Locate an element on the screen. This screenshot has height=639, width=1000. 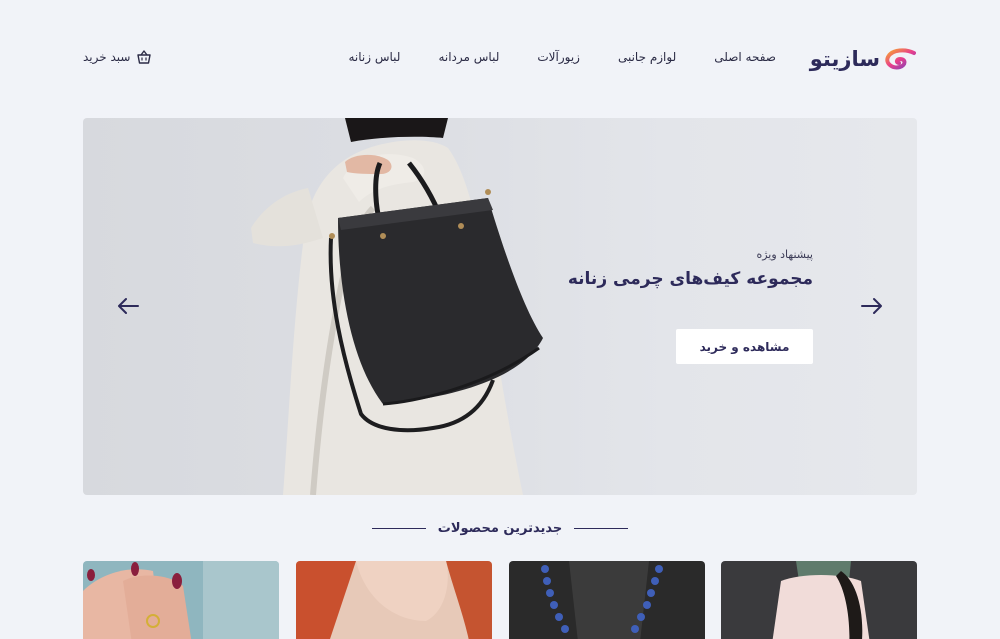
cart-label: سبد خرید is located at coordinates (107, 57).